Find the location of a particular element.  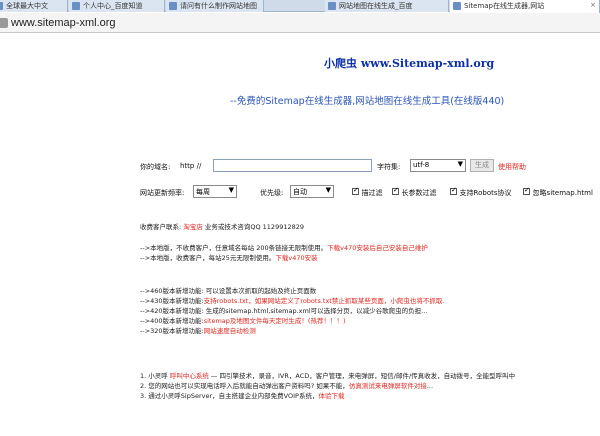

freq-label: 网站更新频率: is located at coordinates (162, 193).